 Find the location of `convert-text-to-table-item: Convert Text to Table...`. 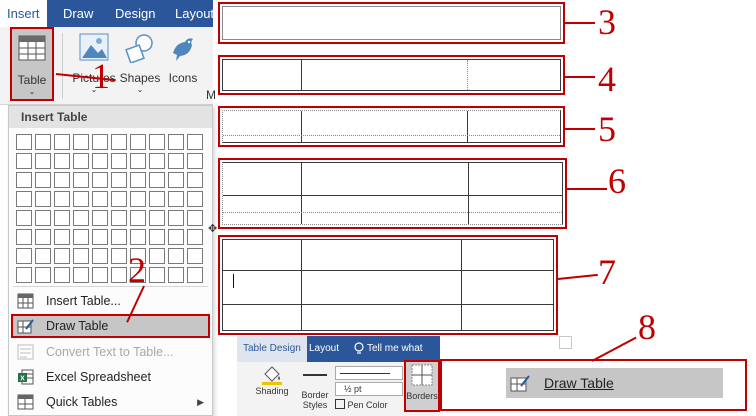

convert-text-to-table-item: Convert Text to Table... is located at coordinates (110, 352).